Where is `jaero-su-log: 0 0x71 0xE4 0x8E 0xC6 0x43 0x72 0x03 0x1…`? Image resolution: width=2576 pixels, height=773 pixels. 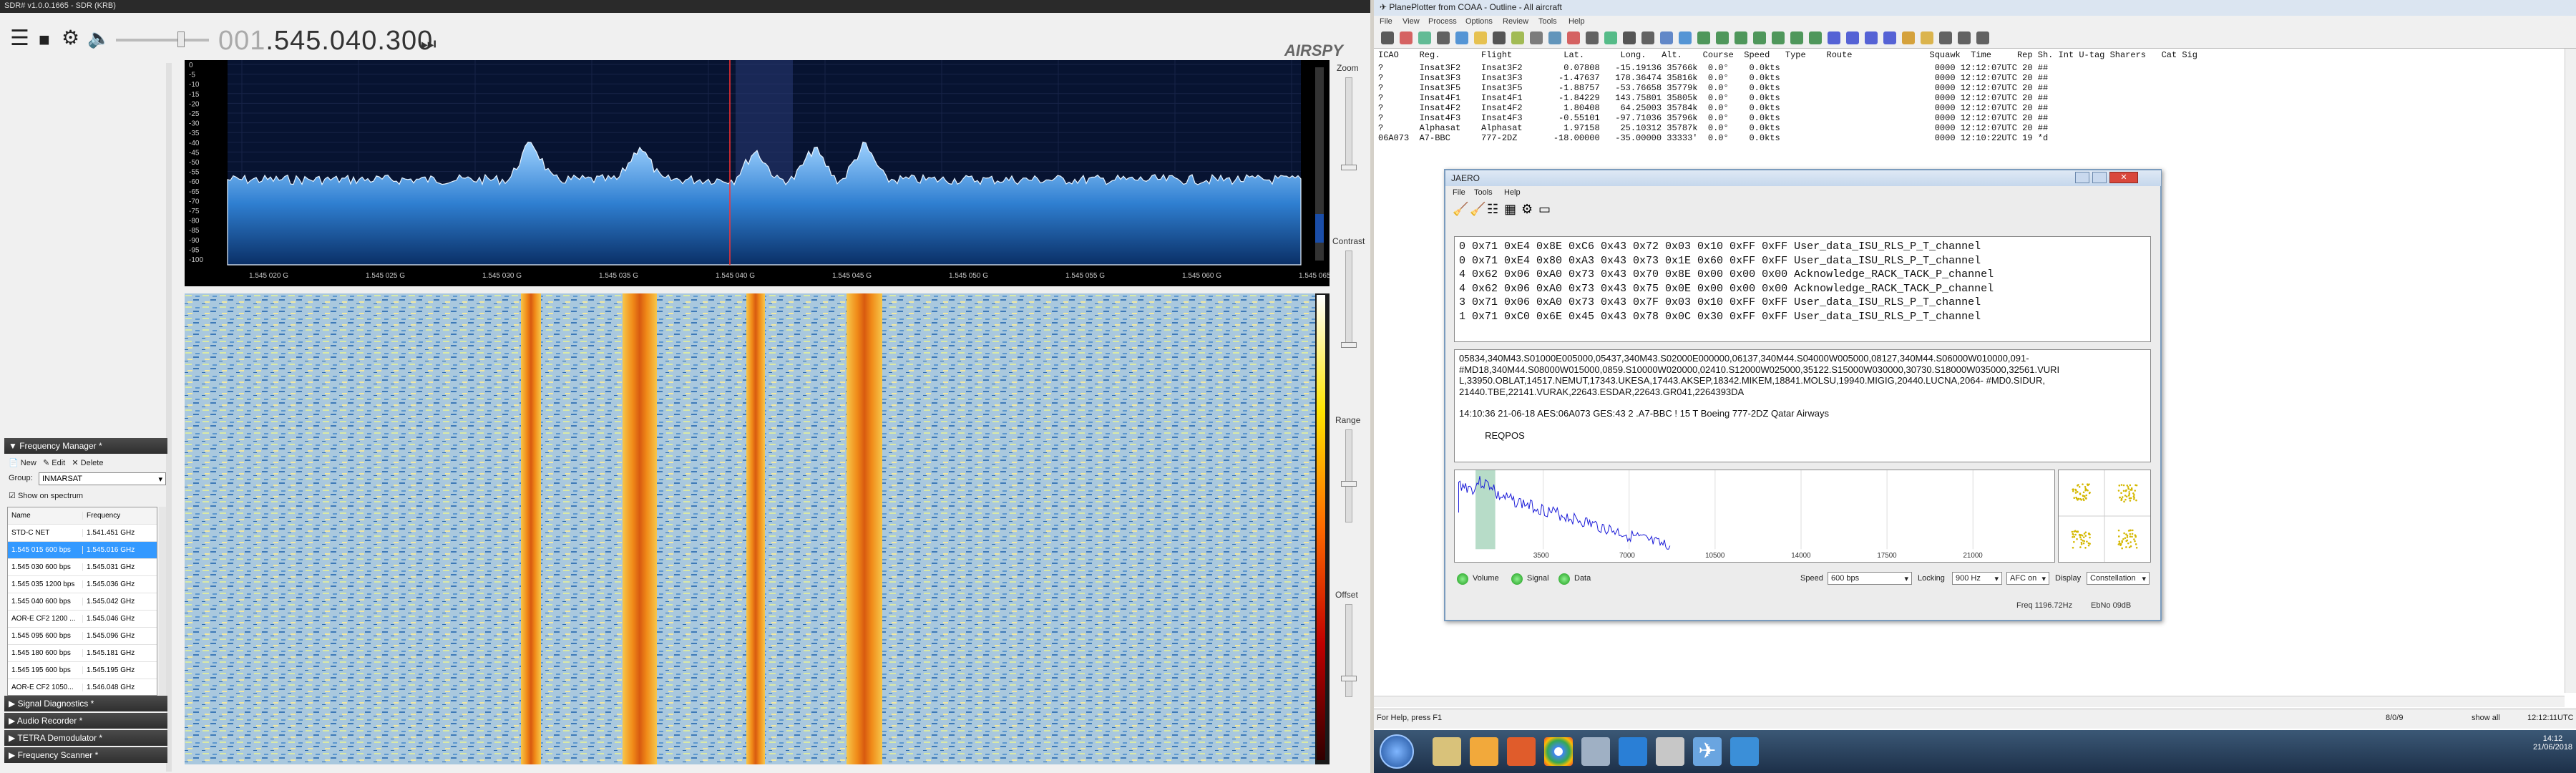
jaero-su-log: 0 0x71 0xE4 0x8E 0xC6 0x43 0x72 0x03 0x1… is located at coordinates (1802, 289).